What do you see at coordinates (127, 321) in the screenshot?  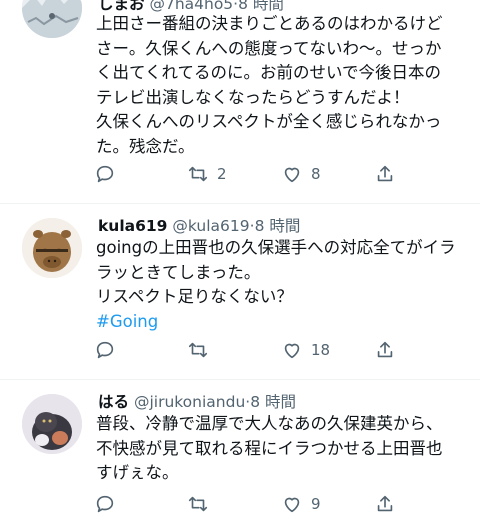 I see `hashtag-link: #Going` at bounding box center [127, 321].